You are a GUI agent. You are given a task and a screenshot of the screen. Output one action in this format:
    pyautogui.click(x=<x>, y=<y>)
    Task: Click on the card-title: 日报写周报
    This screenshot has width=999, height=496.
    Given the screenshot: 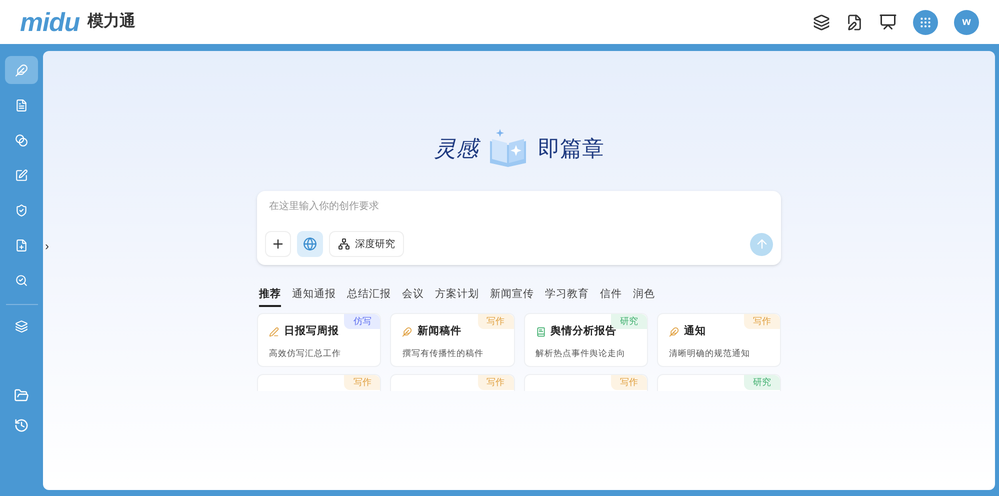 What is the action you would take?
    pyautogui.click(x=311, y=331)
    